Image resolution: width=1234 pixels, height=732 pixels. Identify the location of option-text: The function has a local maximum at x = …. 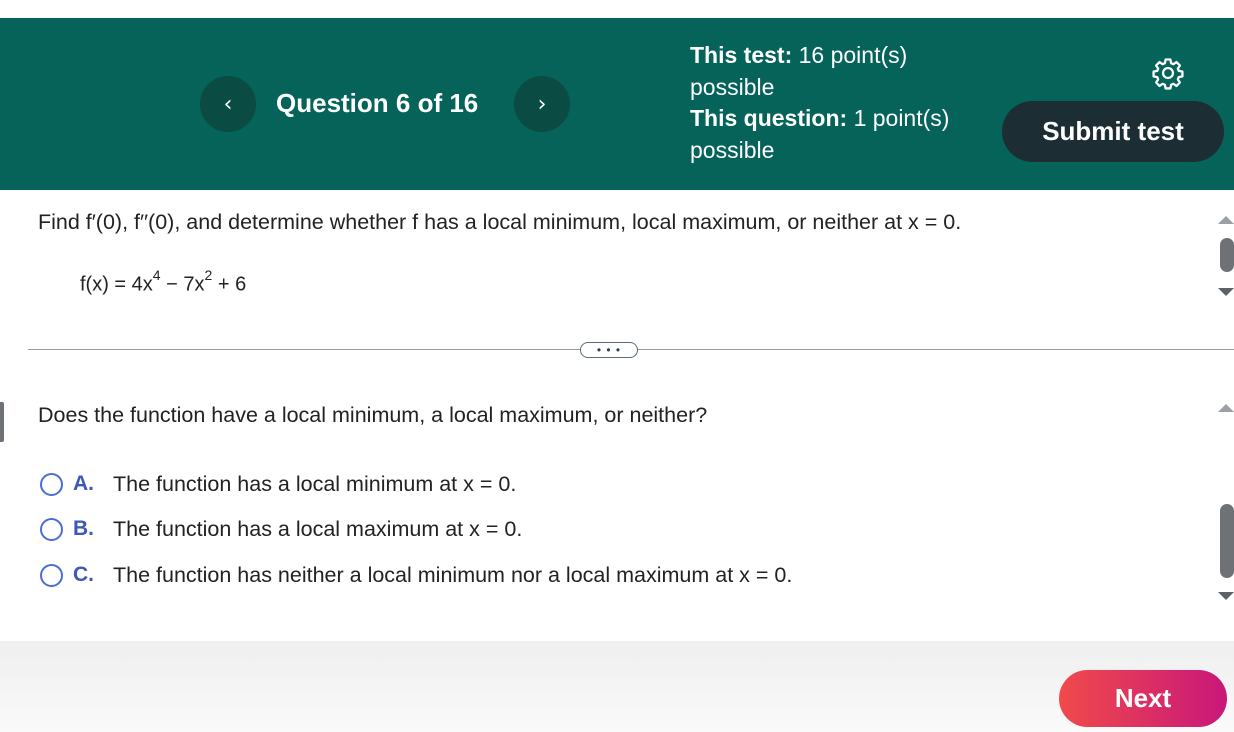
(318, 528).